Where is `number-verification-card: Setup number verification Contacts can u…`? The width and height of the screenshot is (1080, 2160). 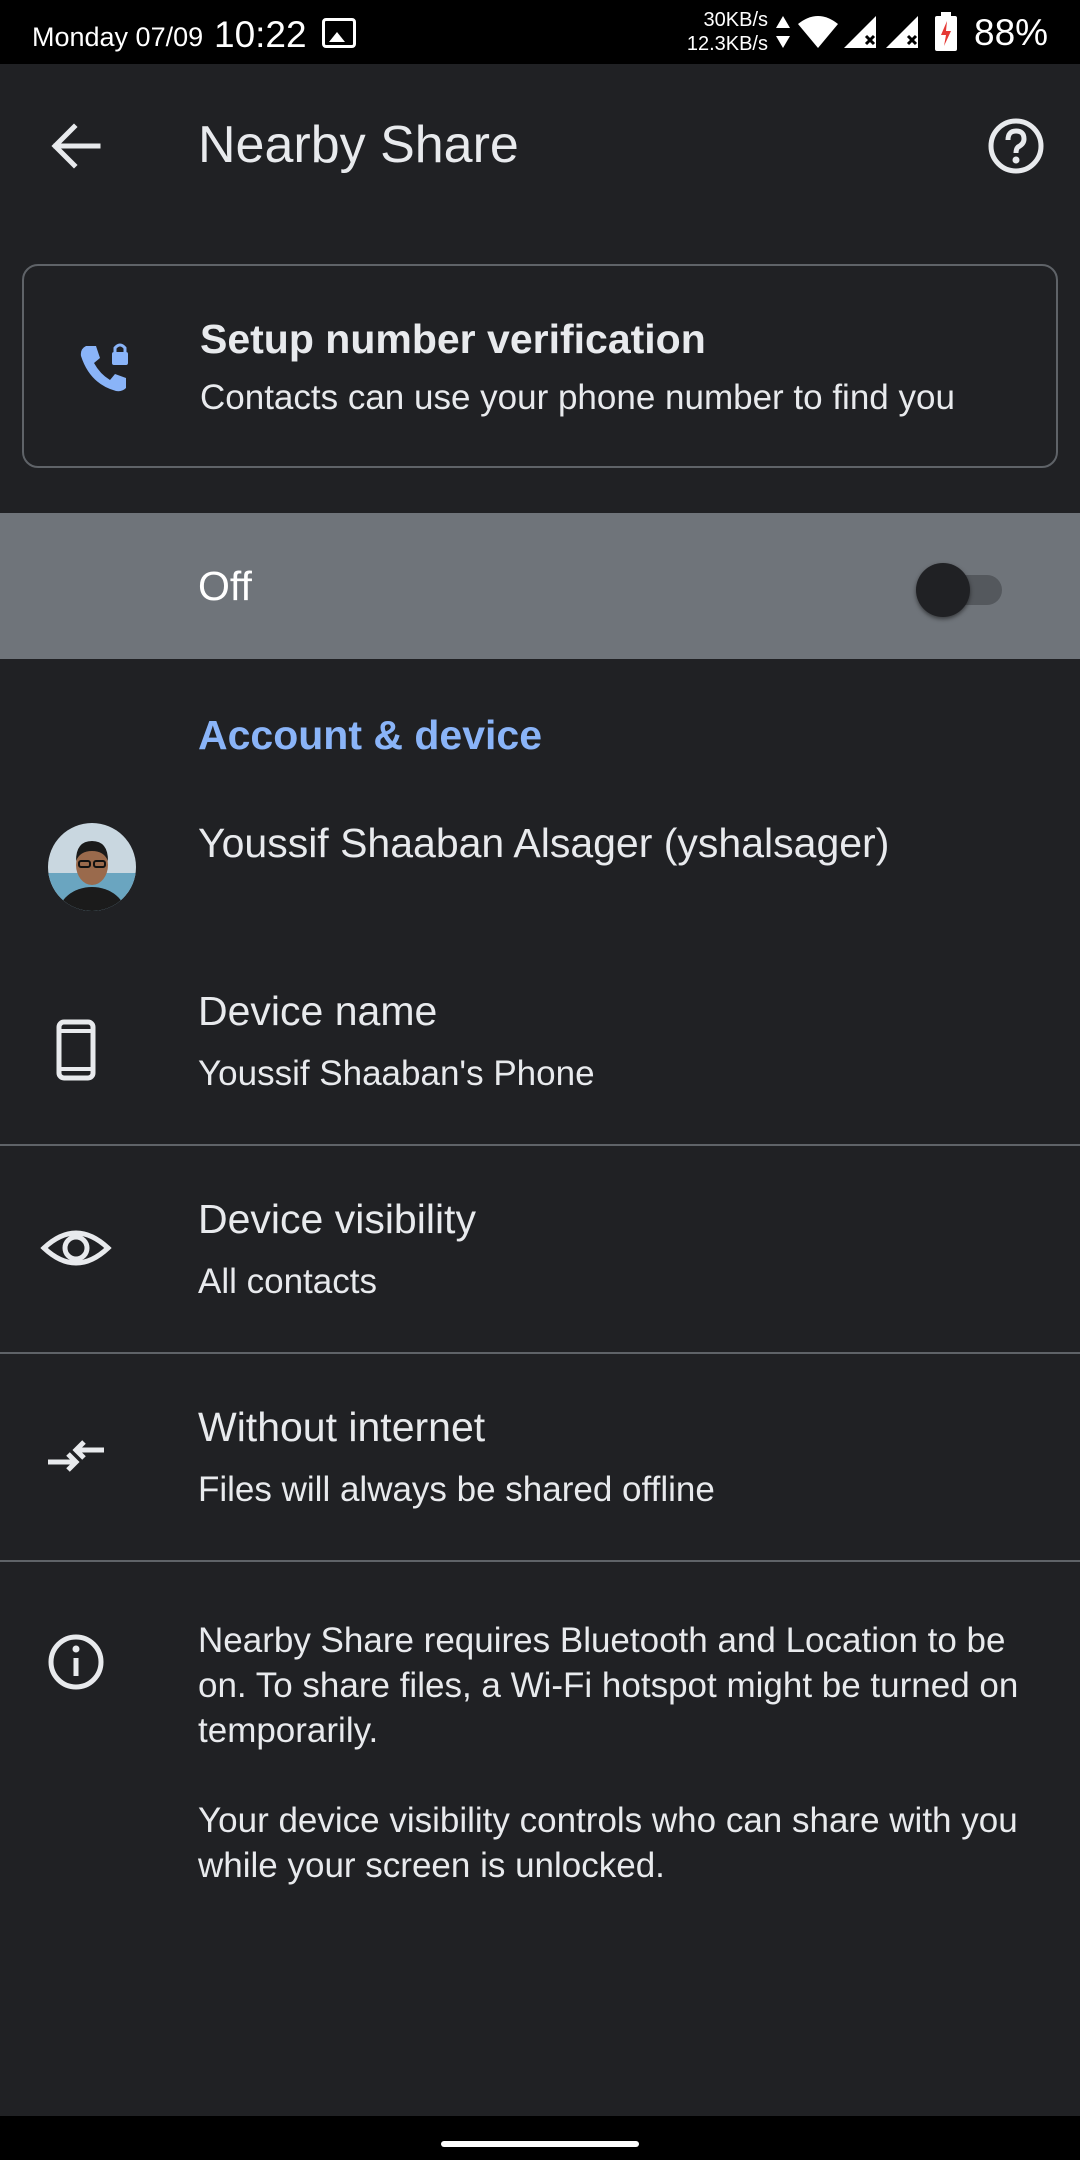
number-verification-card: Setup number verification Contacts can u… is located at coordinates (540, 366).